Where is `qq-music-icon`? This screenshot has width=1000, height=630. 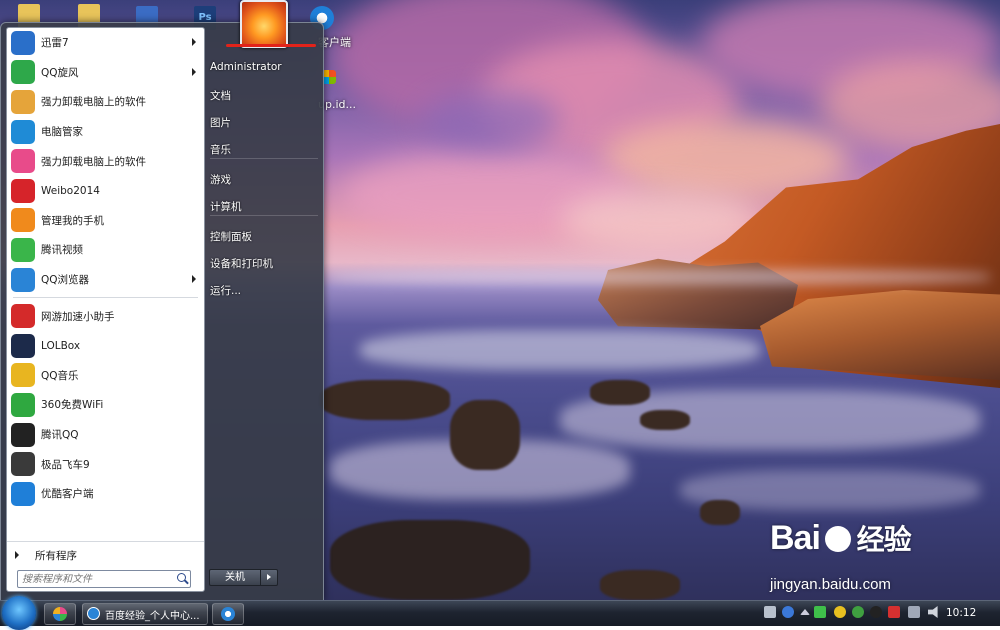
qq-music-icon is located at coordinates (23, 375).